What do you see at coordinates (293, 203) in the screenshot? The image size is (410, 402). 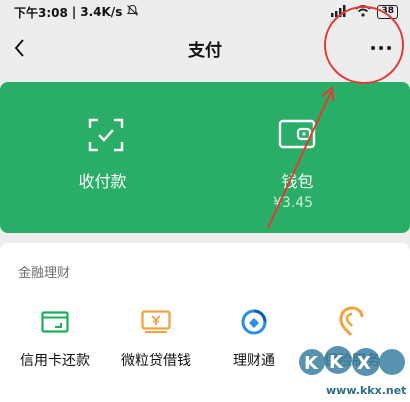 I see `wallet-balance: ¥3.45` at bounding box center [293, 203].